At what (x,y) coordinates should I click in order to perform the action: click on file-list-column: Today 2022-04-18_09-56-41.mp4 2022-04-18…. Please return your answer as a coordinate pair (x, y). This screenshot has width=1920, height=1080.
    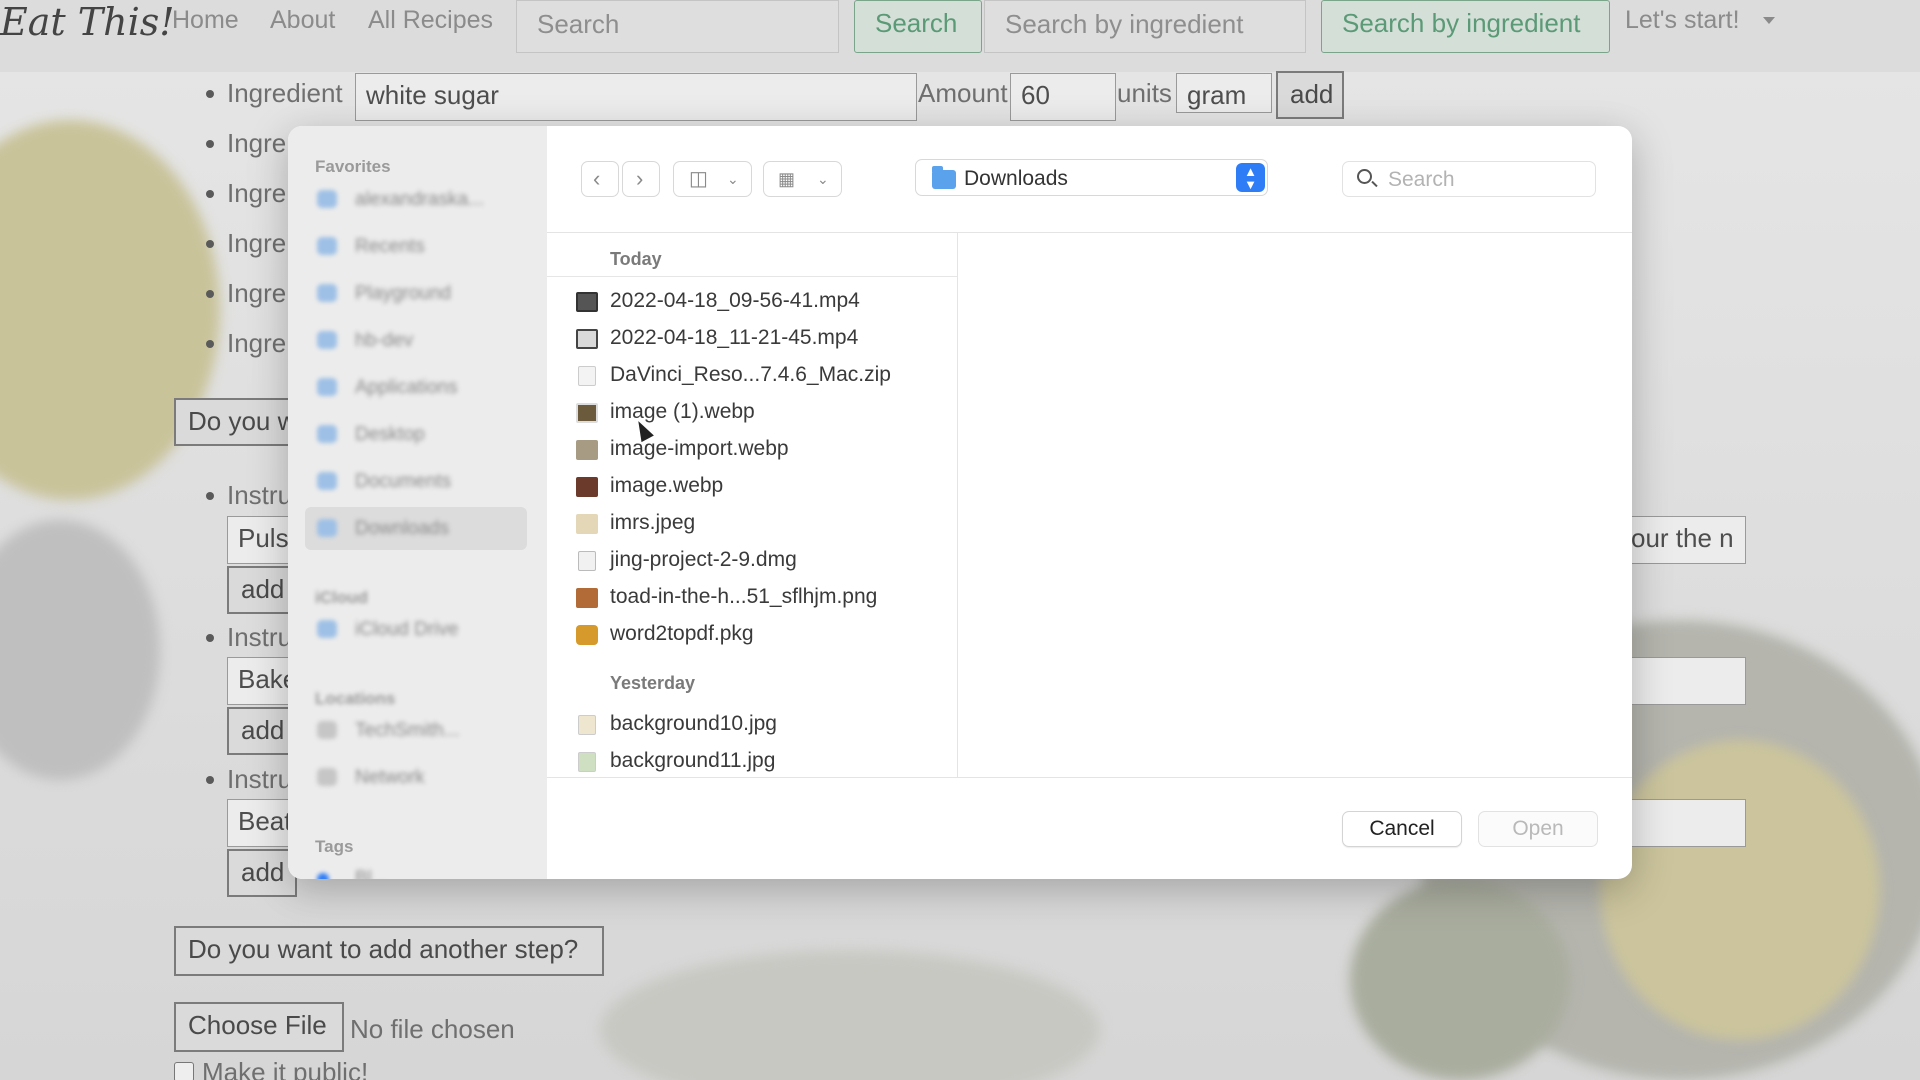
    Looking at the image, I should click on (752, 505).